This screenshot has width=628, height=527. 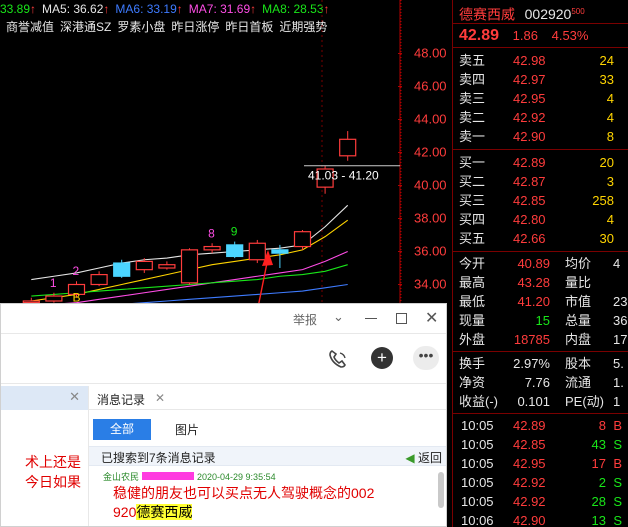 I want to click on close-history-icon: ✕, so click(x=160, y=398).